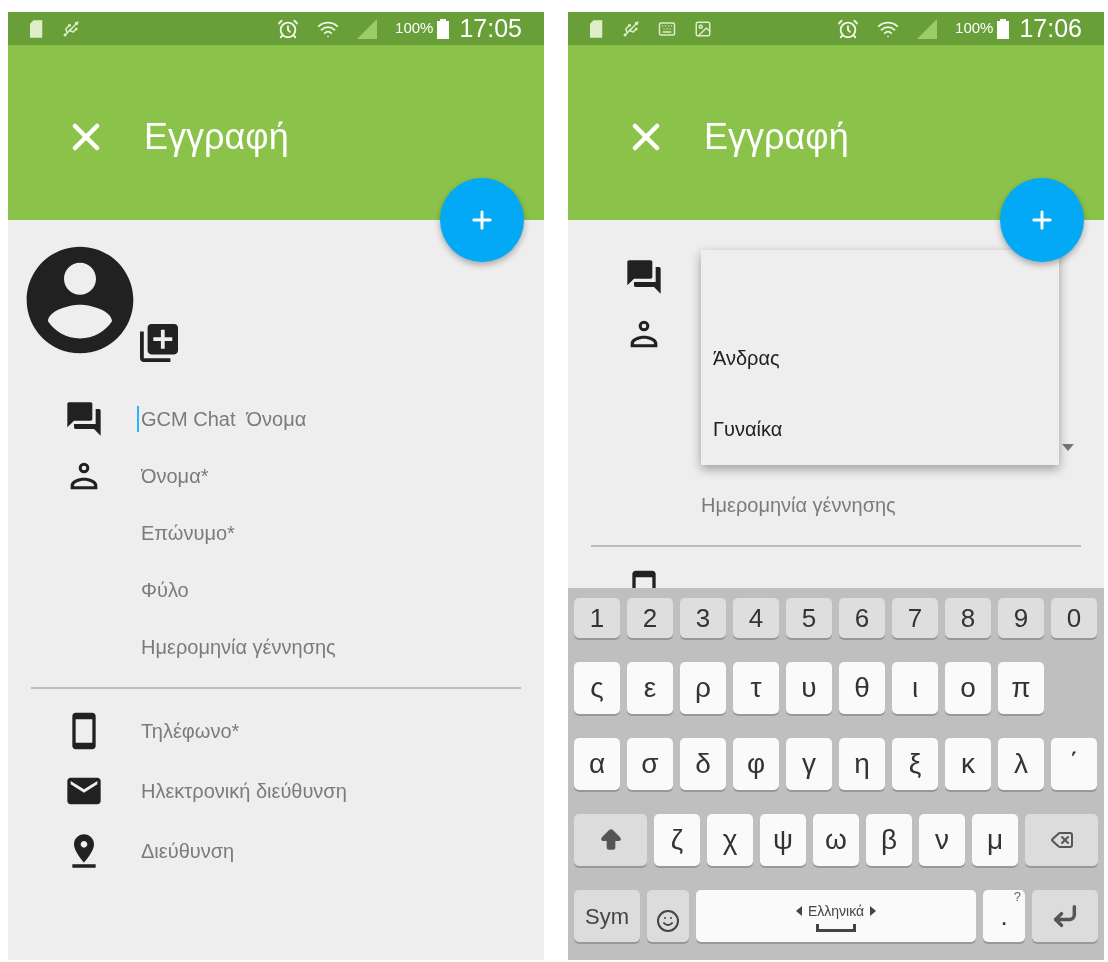 This screenshot has width=1108, height=962. I want to click on right-arrow-icon, so click(873, 911).